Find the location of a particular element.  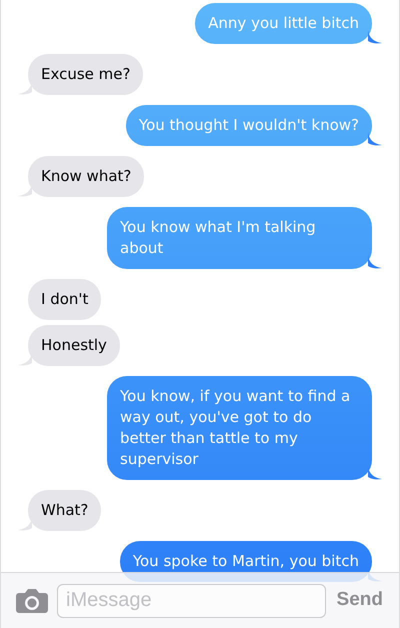

camera-icon is located at coordinates (32, 600).